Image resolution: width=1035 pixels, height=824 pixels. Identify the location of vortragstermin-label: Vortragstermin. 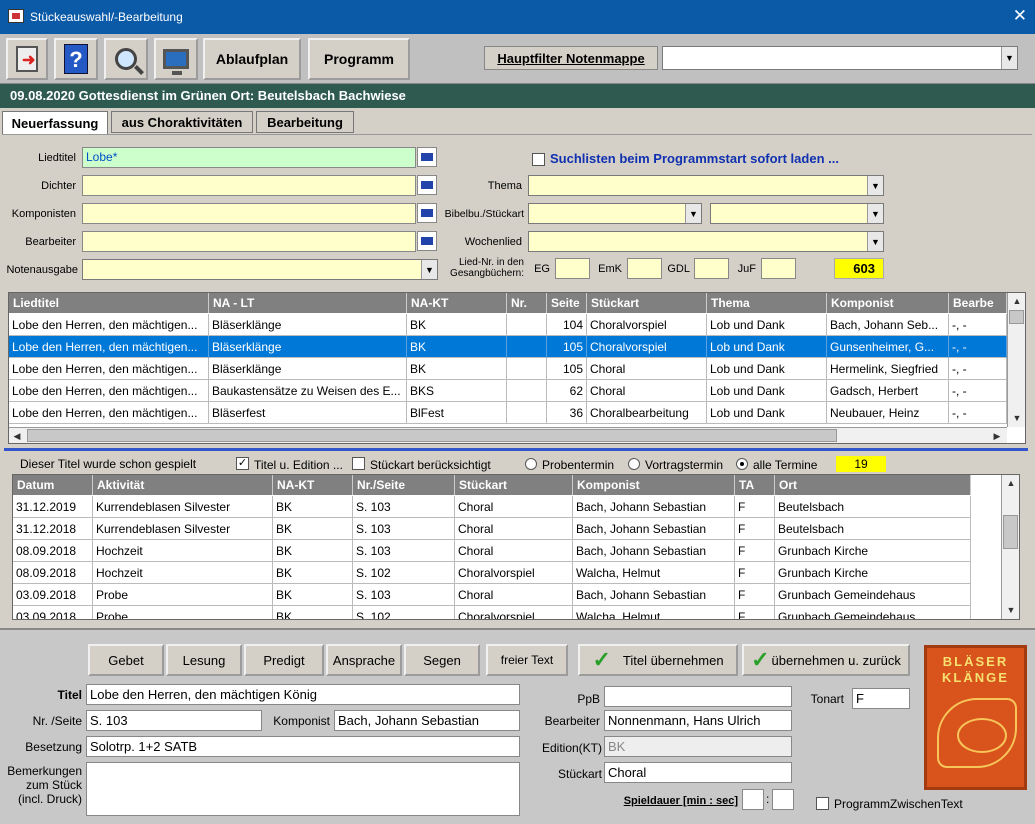
(684, 465).